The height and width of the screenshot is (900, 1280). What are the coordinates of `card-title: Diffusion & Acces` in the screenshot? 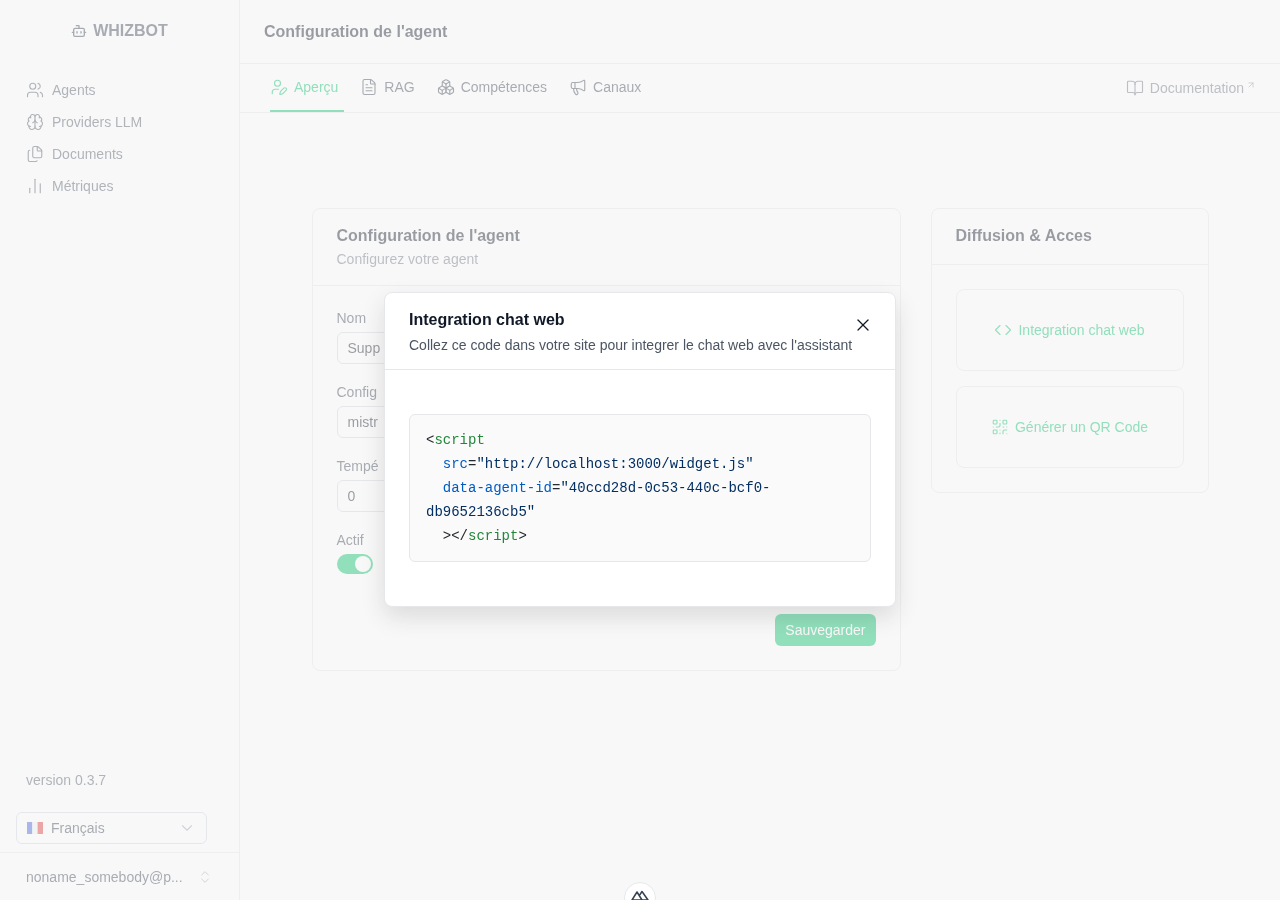 It's located at (1024, 236).